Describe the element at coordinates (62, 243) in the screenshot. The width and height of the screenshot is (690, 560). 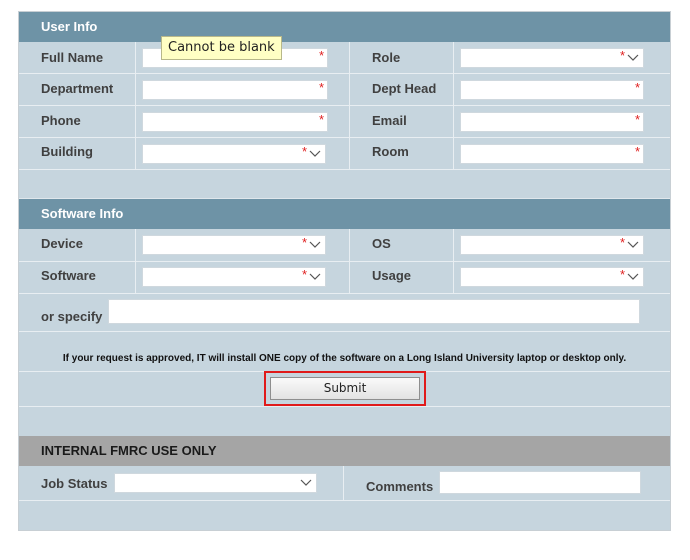
I see `device-label: Device` at that location.